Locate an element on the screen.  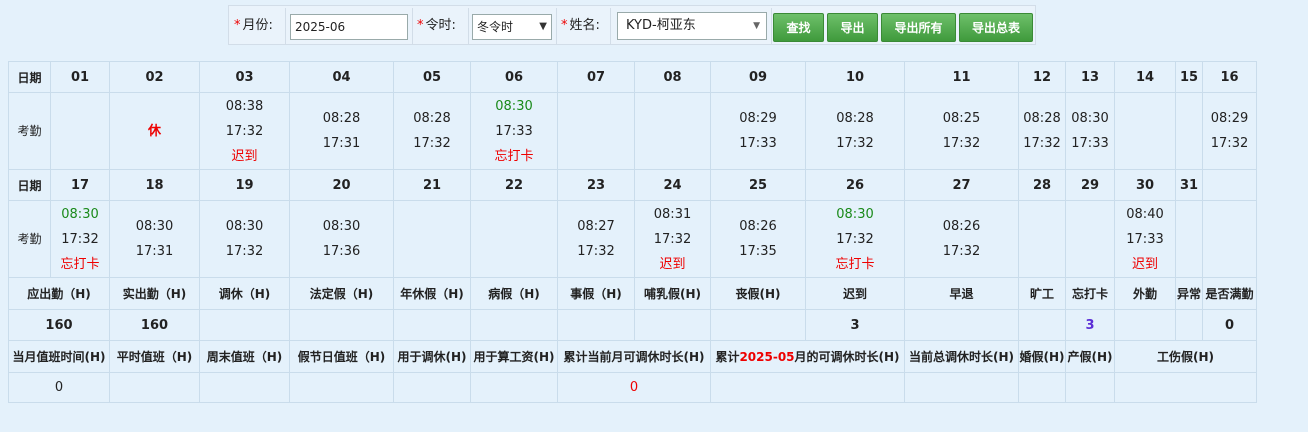
attendance-cell: 08:31 17:32 迟到 is located at coordinates (672, 239).